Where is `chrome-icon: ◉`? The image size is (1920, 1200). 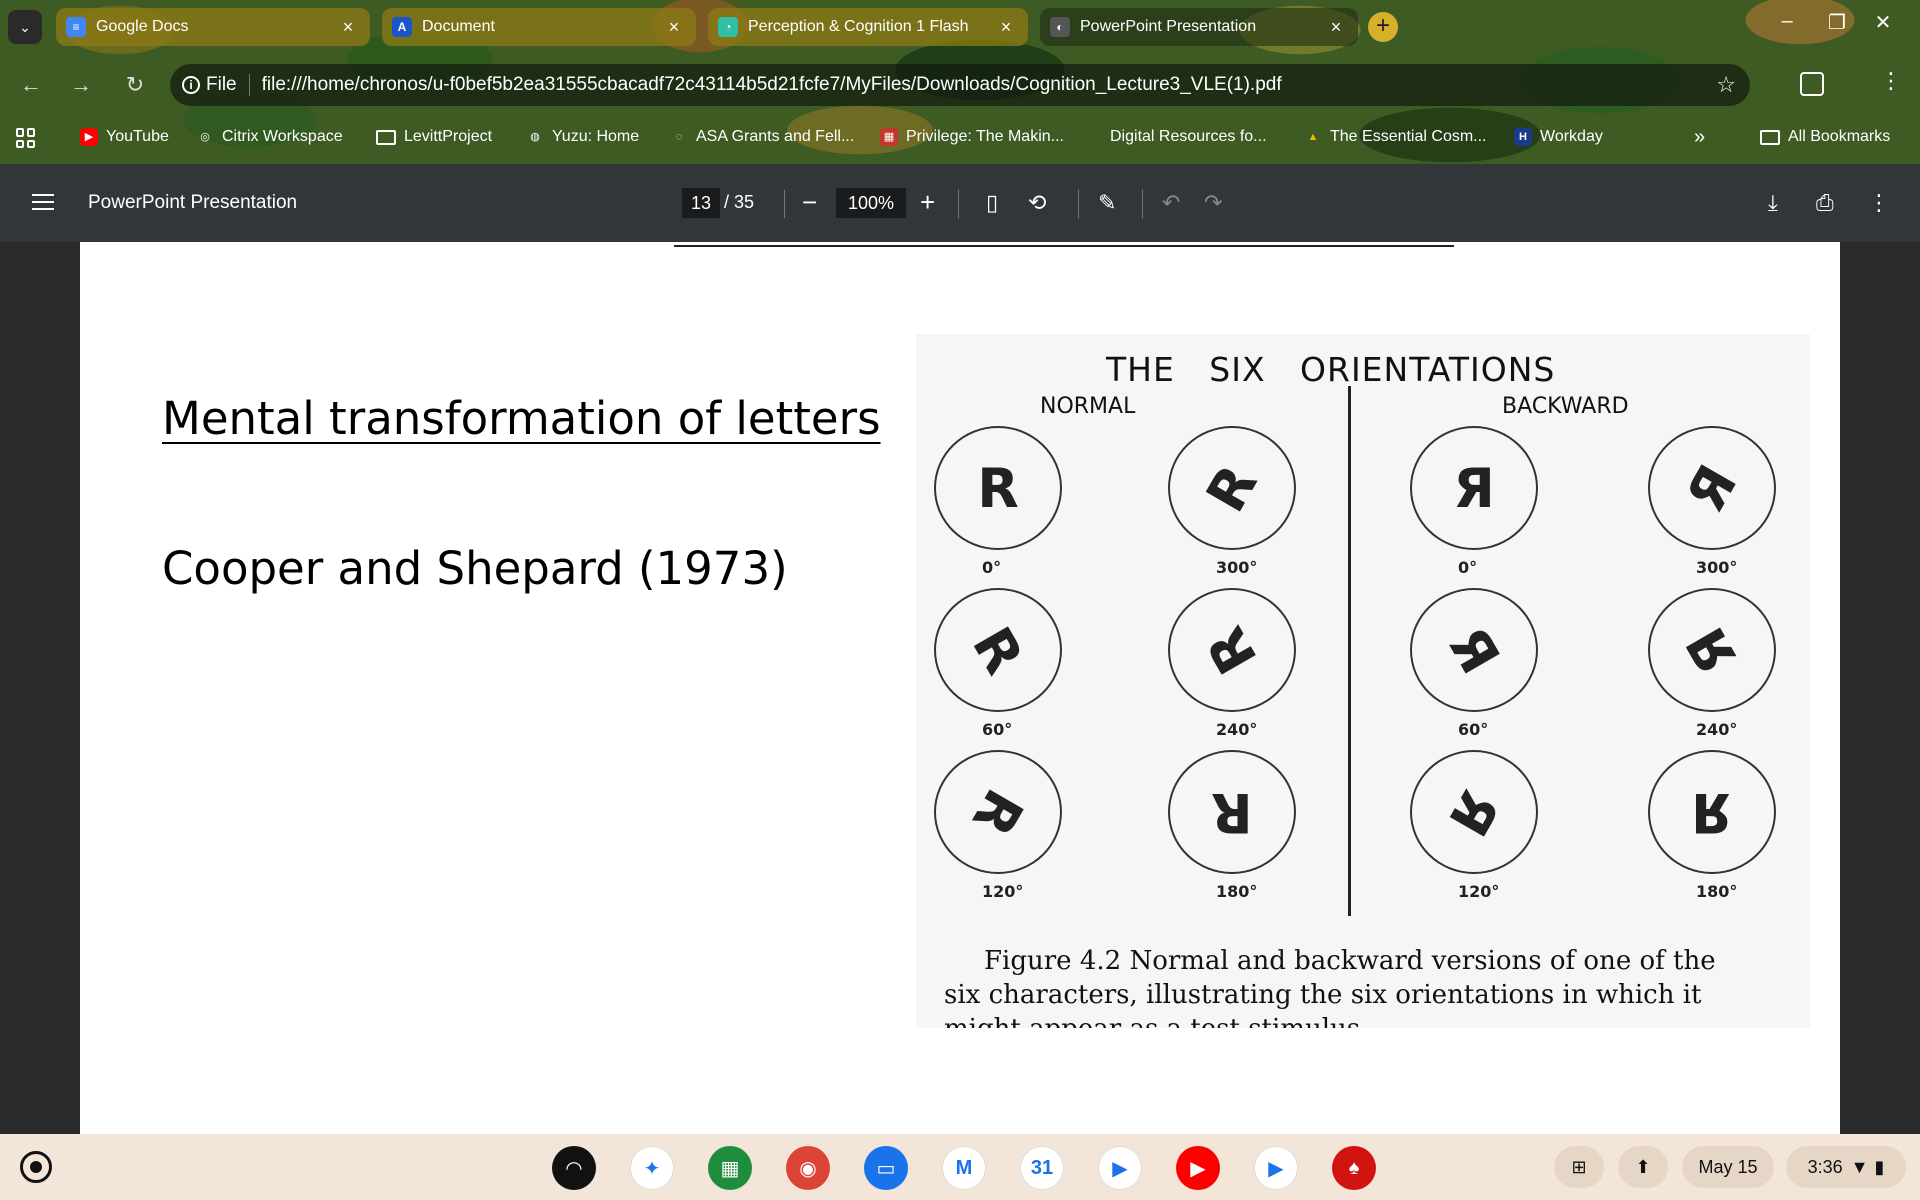 chrome-icon: ◉ is located at coordinates (808, 1168).